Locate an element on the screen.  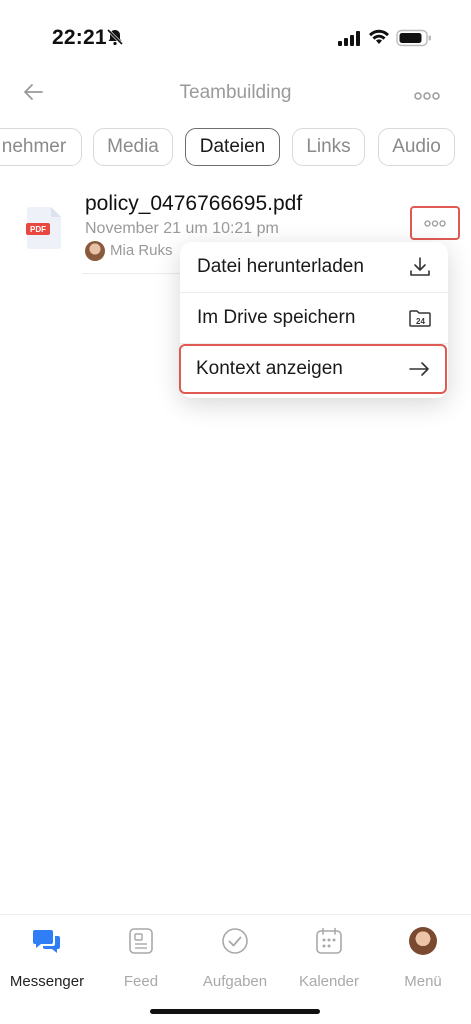
feed-icon is located at coordinates (141, 943).